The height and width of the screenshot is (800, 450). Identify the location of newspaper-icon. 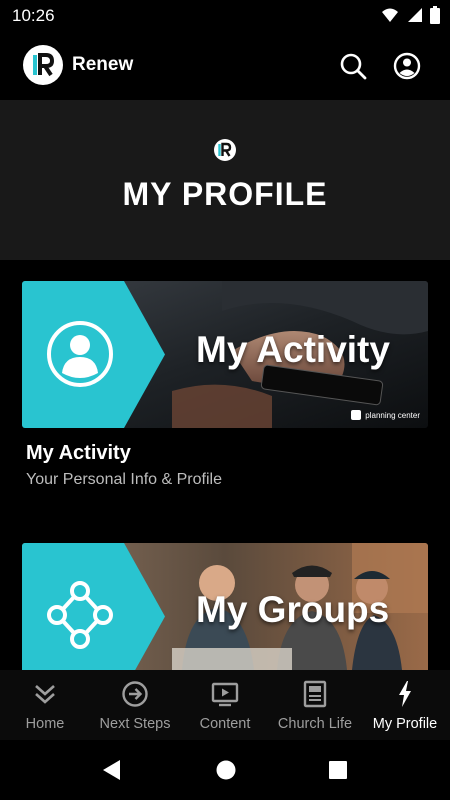
(315, 694).